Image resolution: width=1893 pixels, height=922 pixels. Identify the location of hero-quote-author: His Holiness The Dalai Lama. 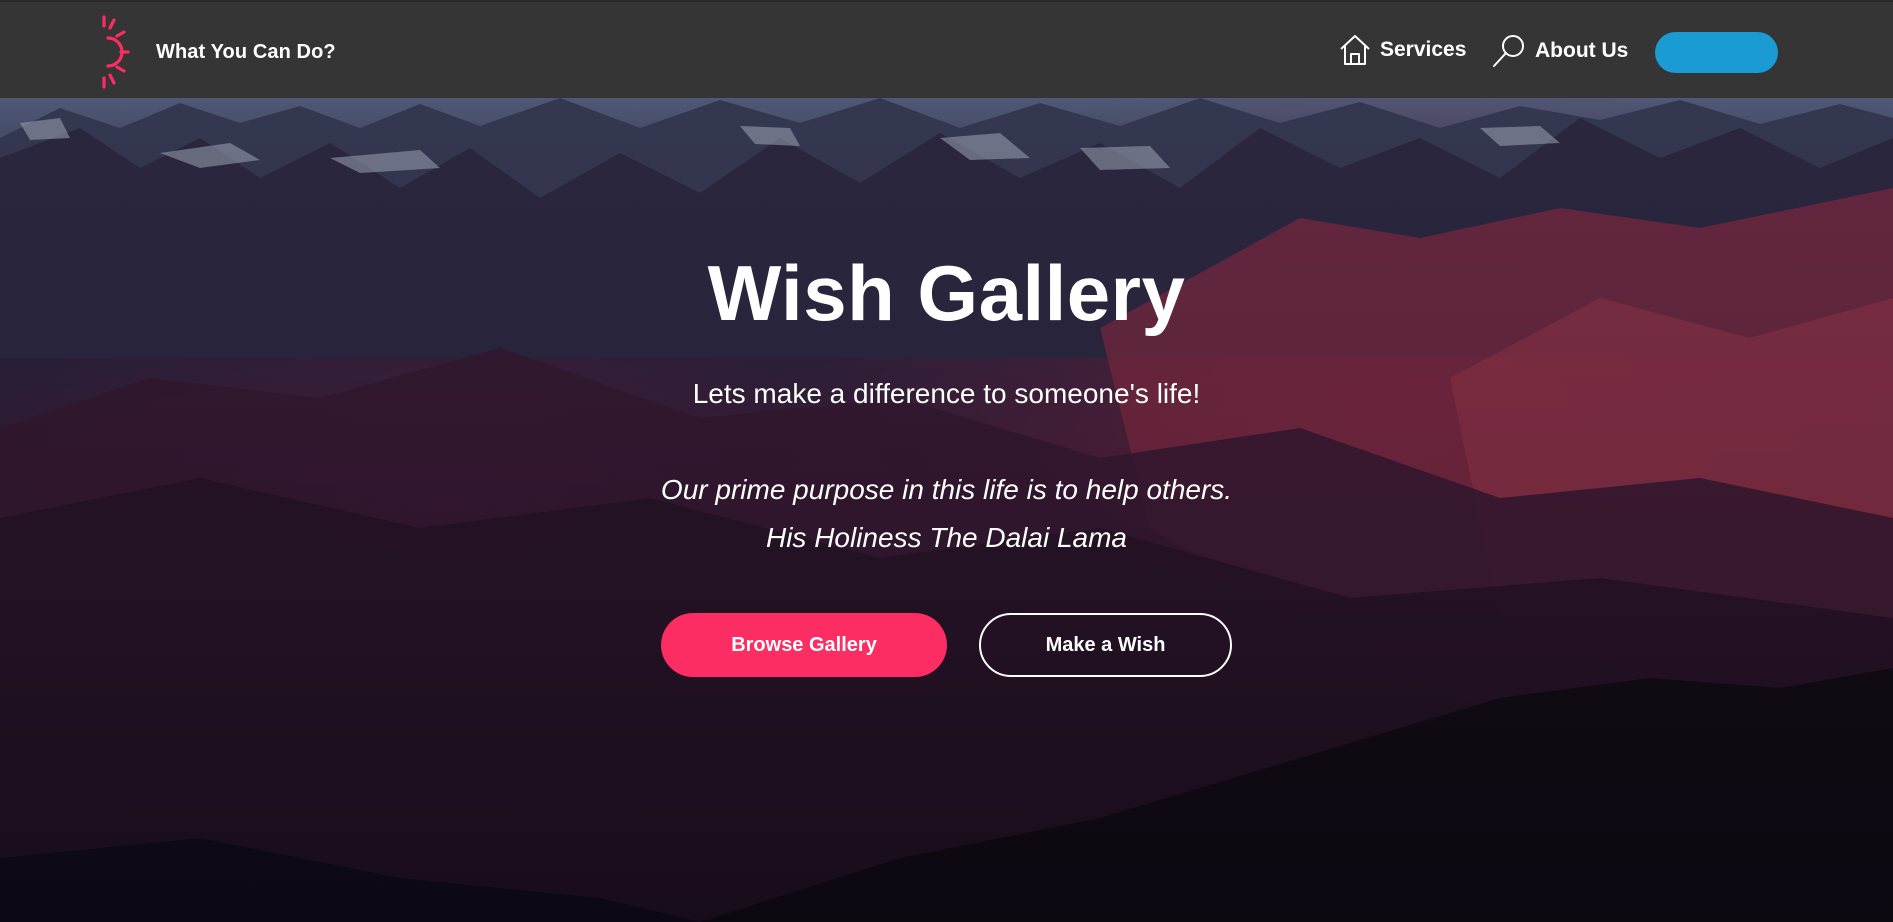
(946, 537).